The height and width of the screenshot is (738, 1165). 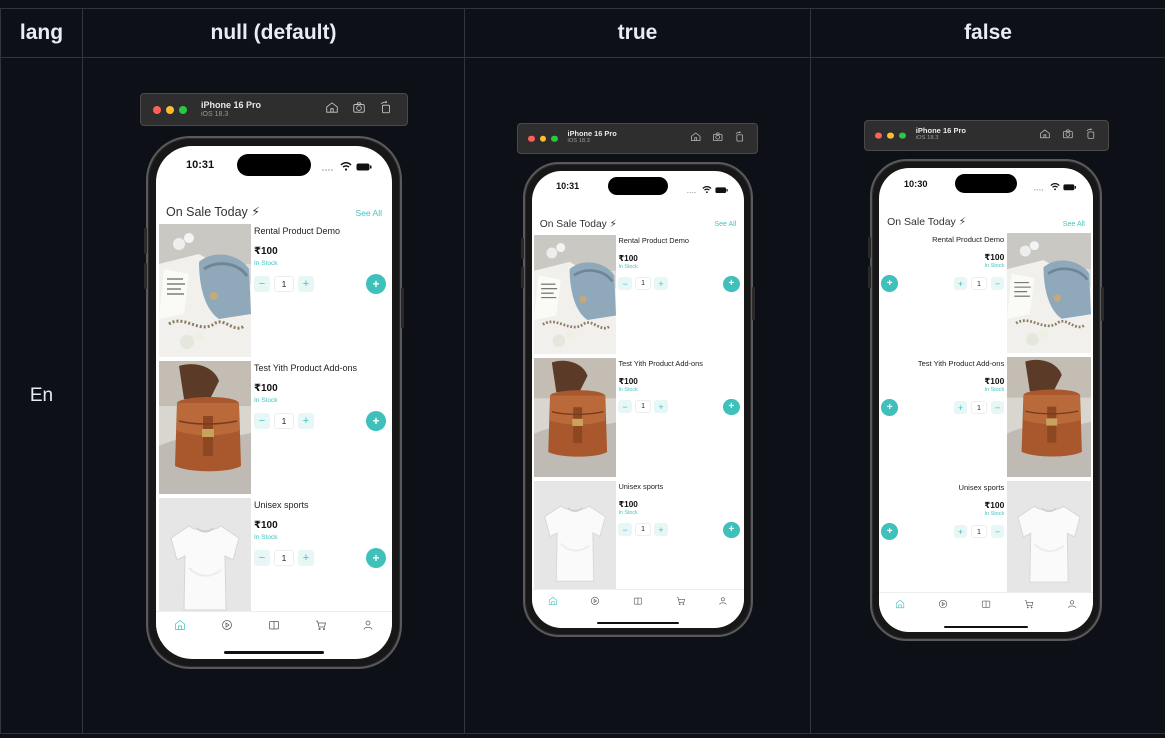 I want to click on play-icon, so click(x=595, y=601).